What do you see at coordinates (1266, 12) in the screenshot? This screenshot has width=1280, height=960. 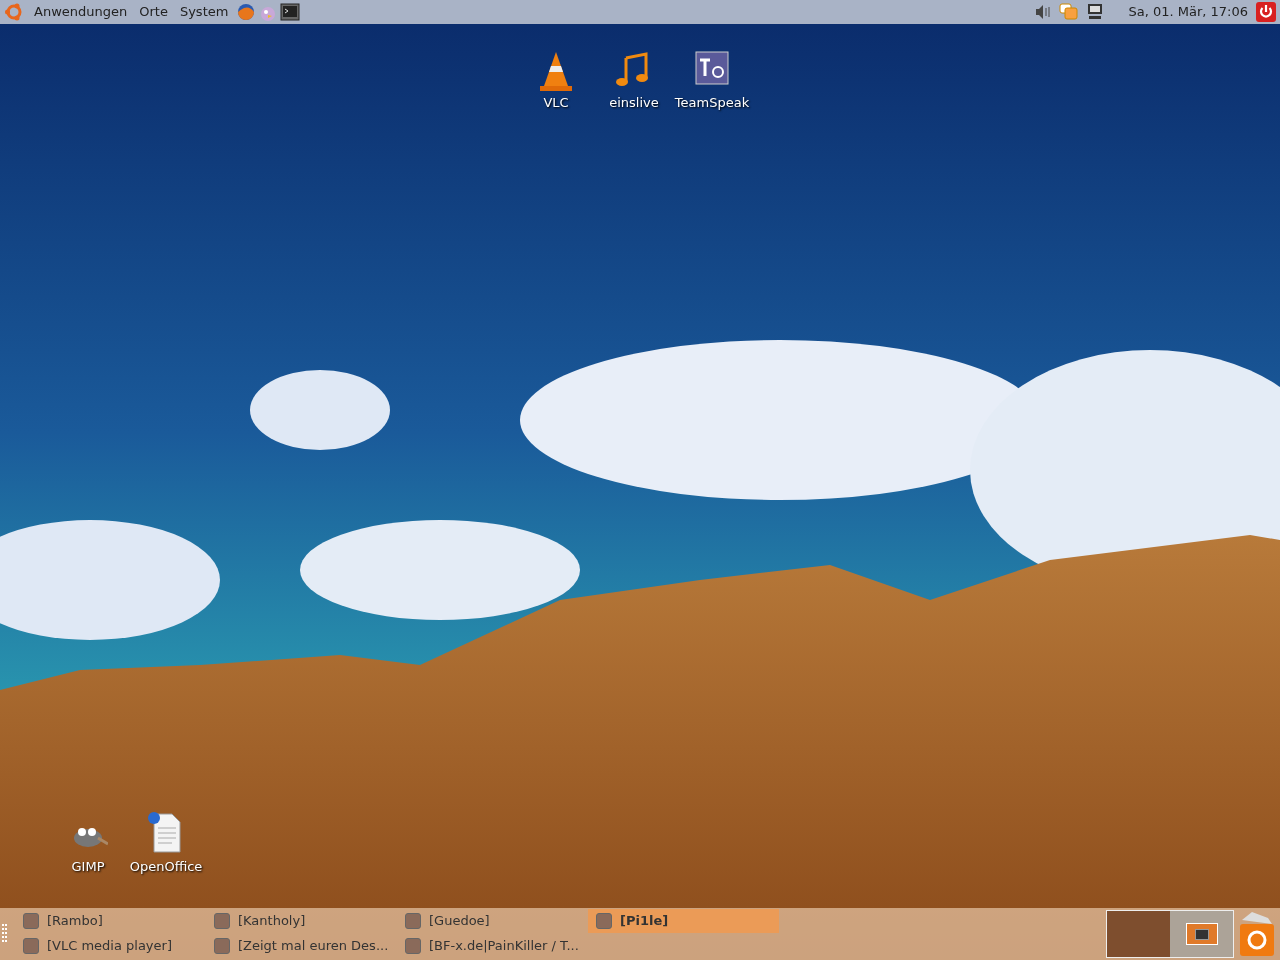 I see `power-icon` at bounding box center [1266, 12].